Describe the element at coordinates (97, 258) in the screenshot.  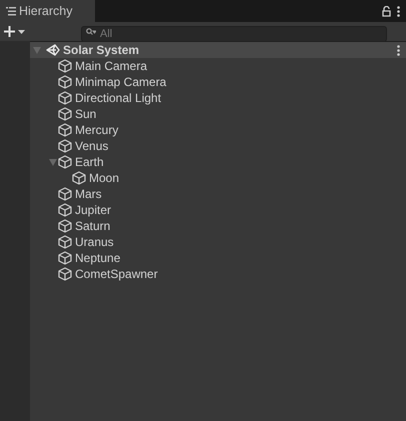
I see `tree-item: Neptune` at that location.